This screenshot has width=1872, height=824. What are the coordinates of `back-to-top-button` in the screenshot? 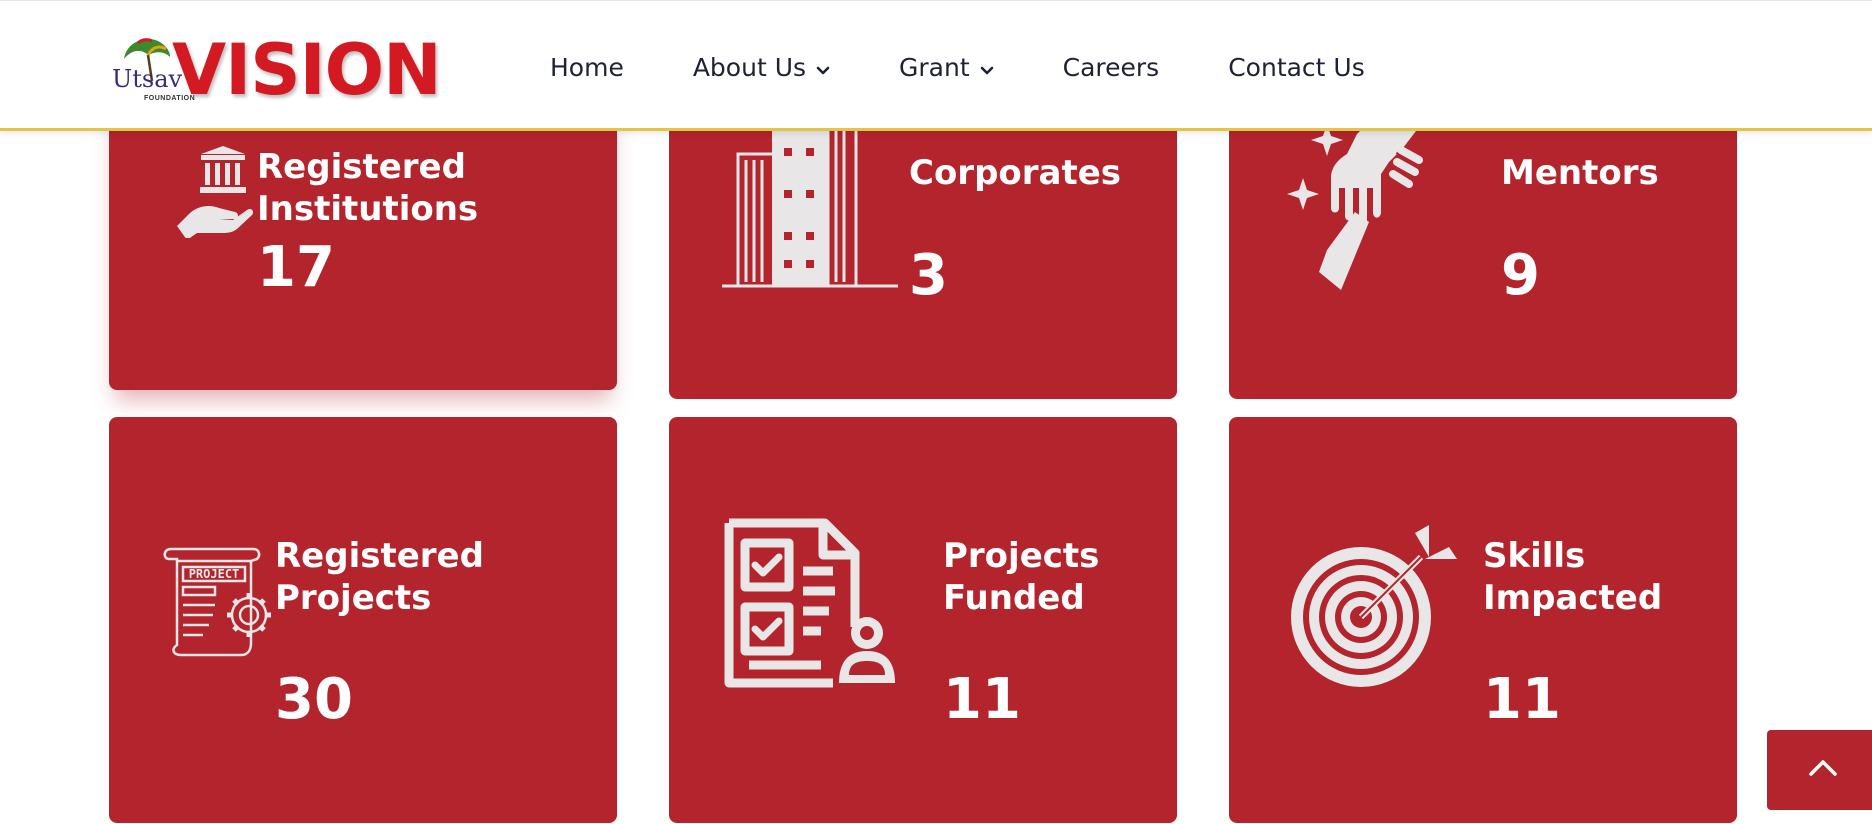 It's located at (1819, 770).